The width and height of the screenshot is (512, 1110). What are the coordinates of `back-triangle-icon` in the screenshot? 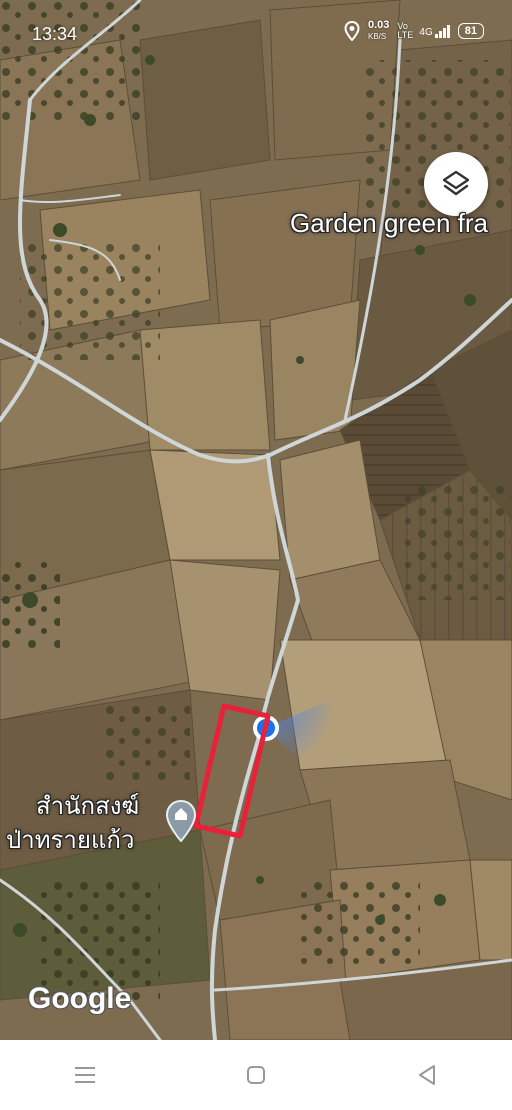 It's located at (426, 1075).